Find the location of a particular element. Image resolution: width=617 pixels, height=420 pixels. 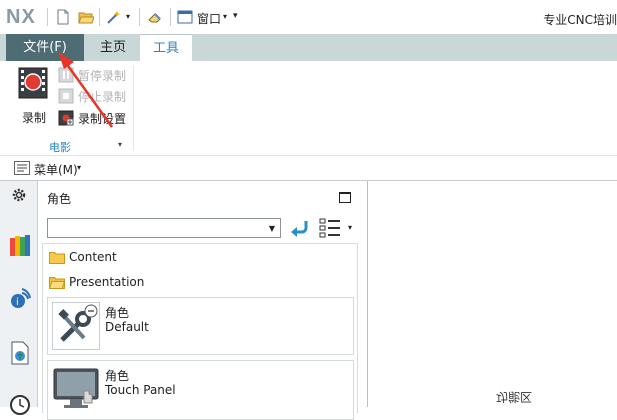

group-options-icon: ▾ is located at coordinates (120, 144).